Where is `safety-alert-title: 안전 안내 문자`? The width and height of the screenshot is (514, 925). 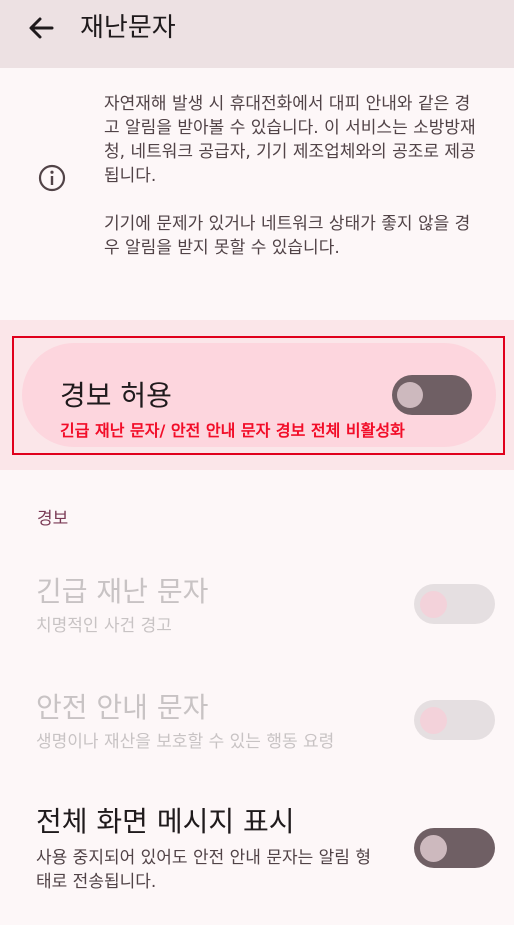
safety-alert-title: 안전 안내 문자 is located at coordinates (122, 708).